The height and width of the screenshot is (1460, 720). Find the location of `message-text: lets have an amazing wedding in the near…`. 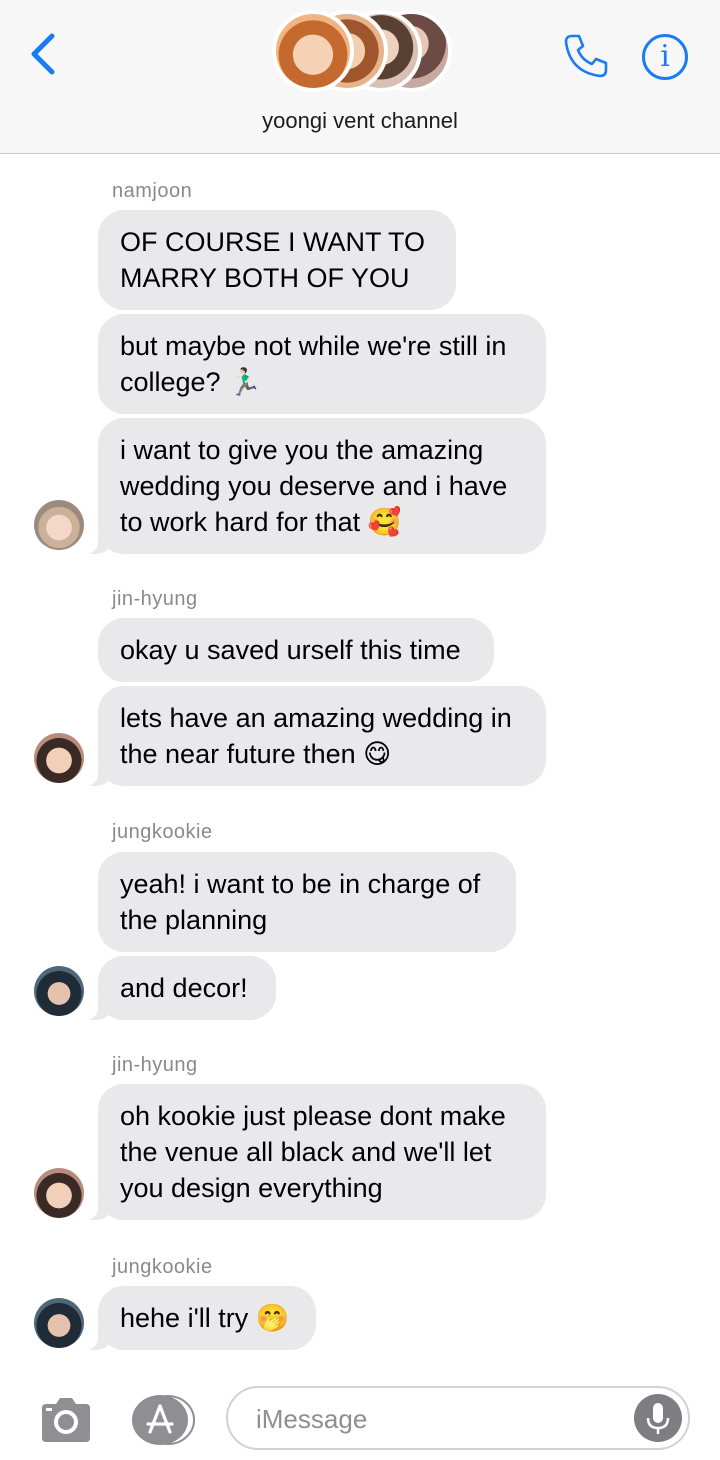

message-text: lets have an amazing wedding in the near… is located at coordinates (316, 736).